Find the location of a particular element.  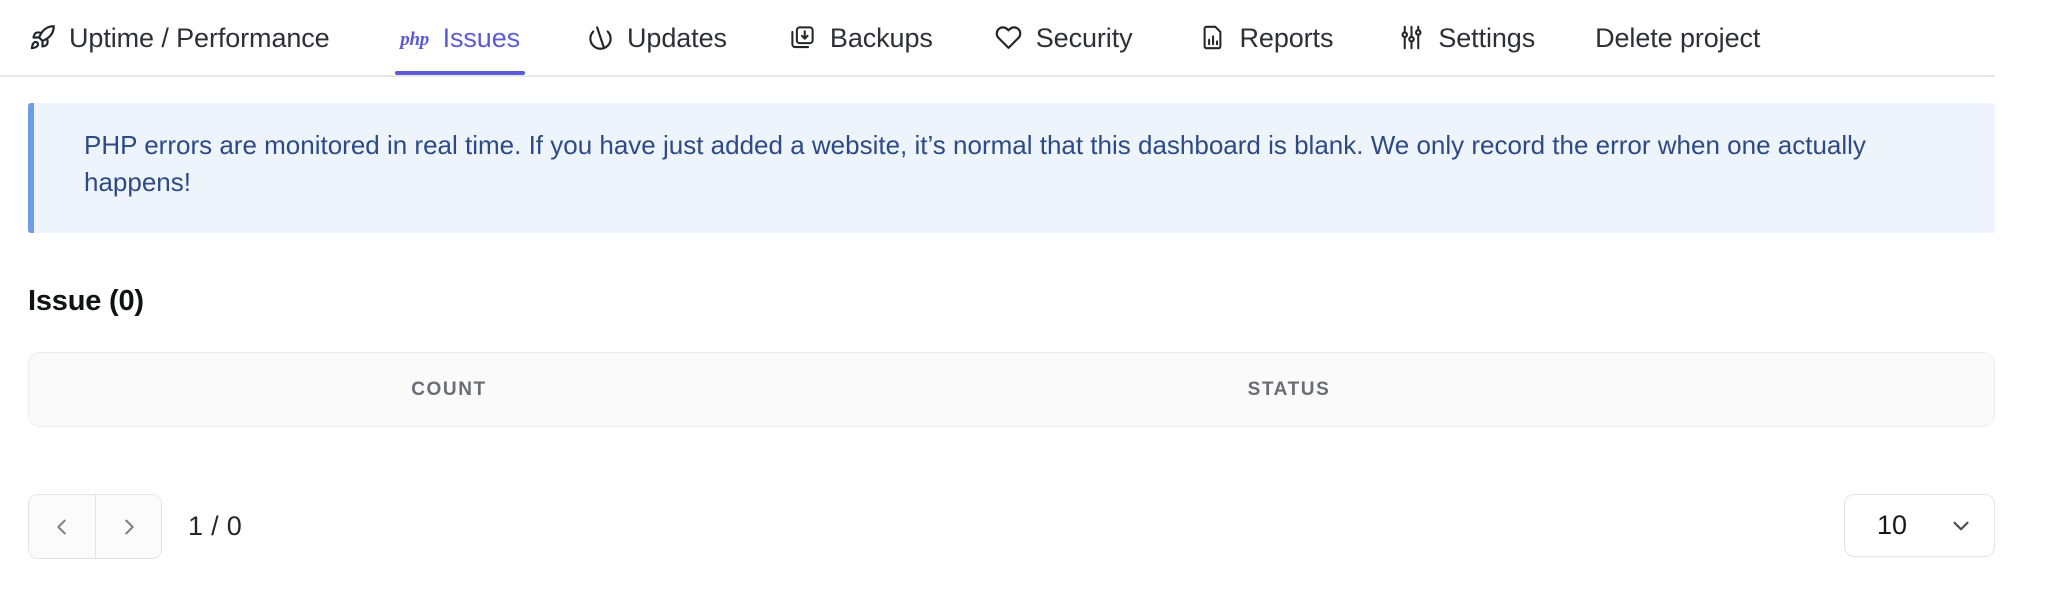

plug-icon is located at coordinates (600, 38).